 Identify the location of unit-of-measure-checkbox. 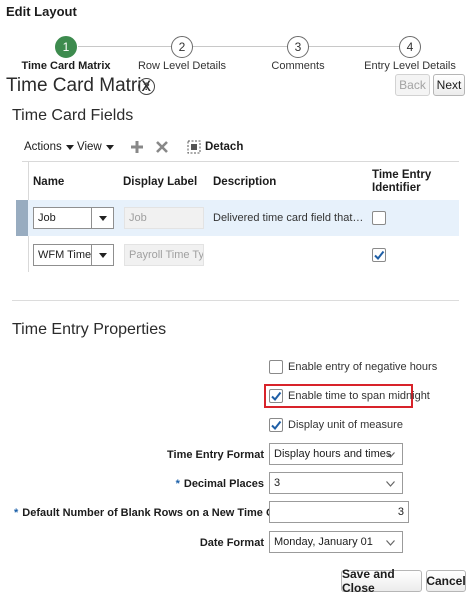
(276, 425).